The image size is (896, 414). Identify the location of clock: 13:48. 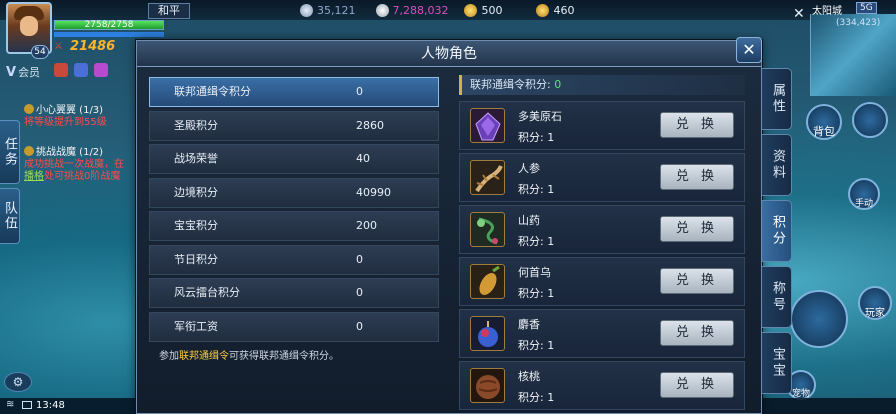
(50, 405).